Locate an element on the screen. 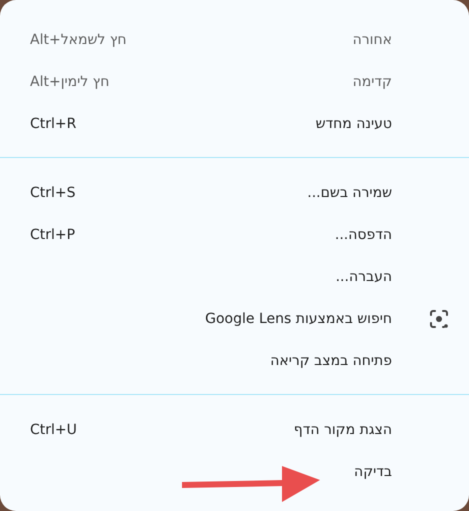 This screenshot has width=469, height=511. shortcut-label: Ctrl+S is located at coordinates (53, 193).